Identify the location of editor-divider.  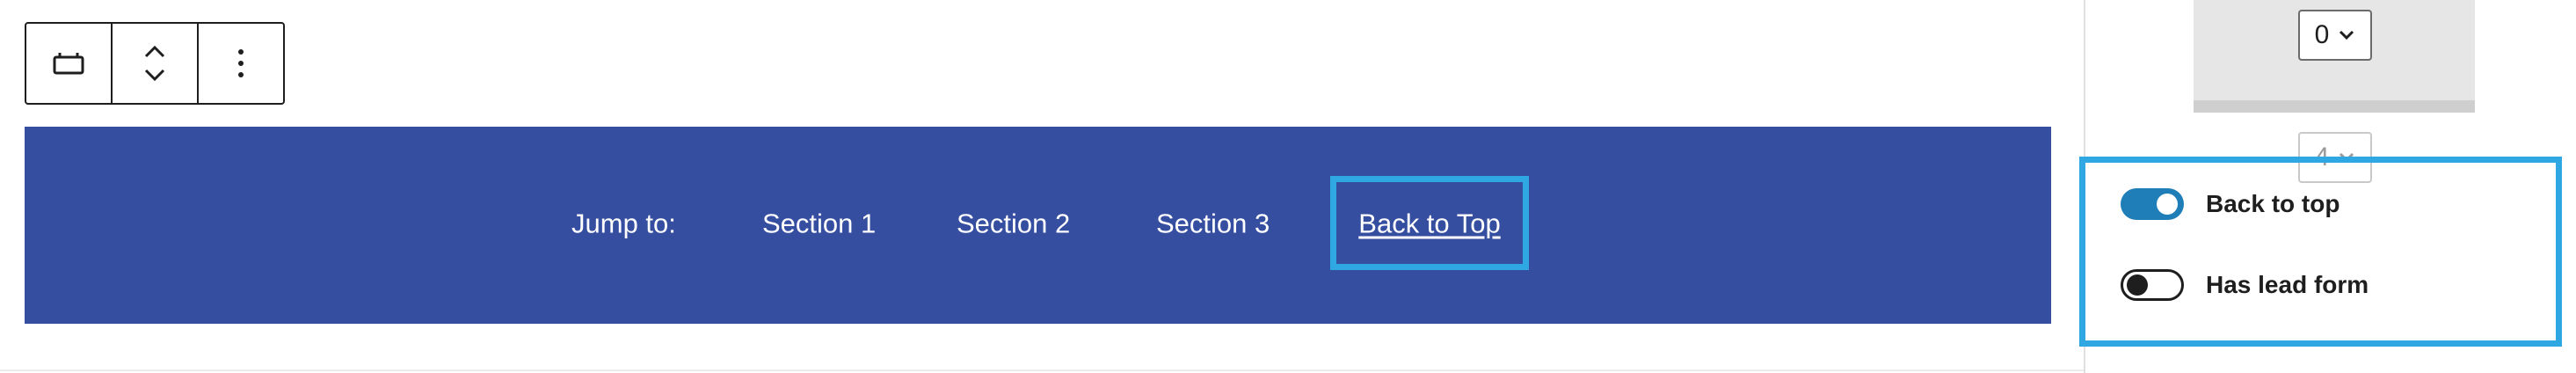
(1042, 370).